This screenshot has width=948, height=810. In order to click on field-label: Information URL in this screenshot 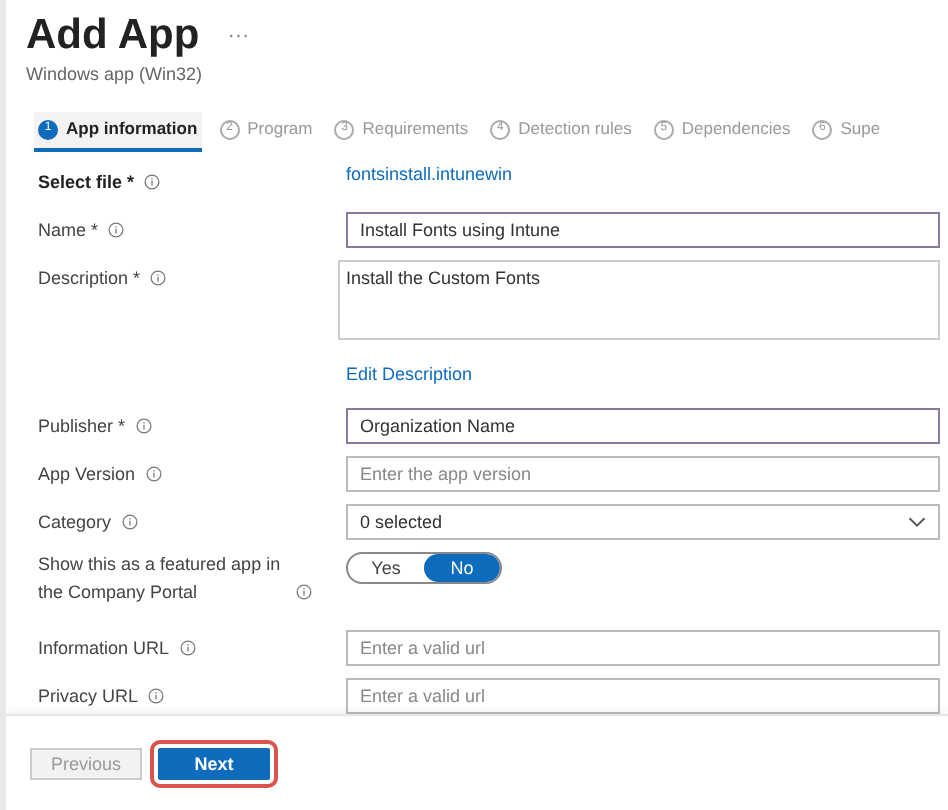, I will do `click(104, 648)`.